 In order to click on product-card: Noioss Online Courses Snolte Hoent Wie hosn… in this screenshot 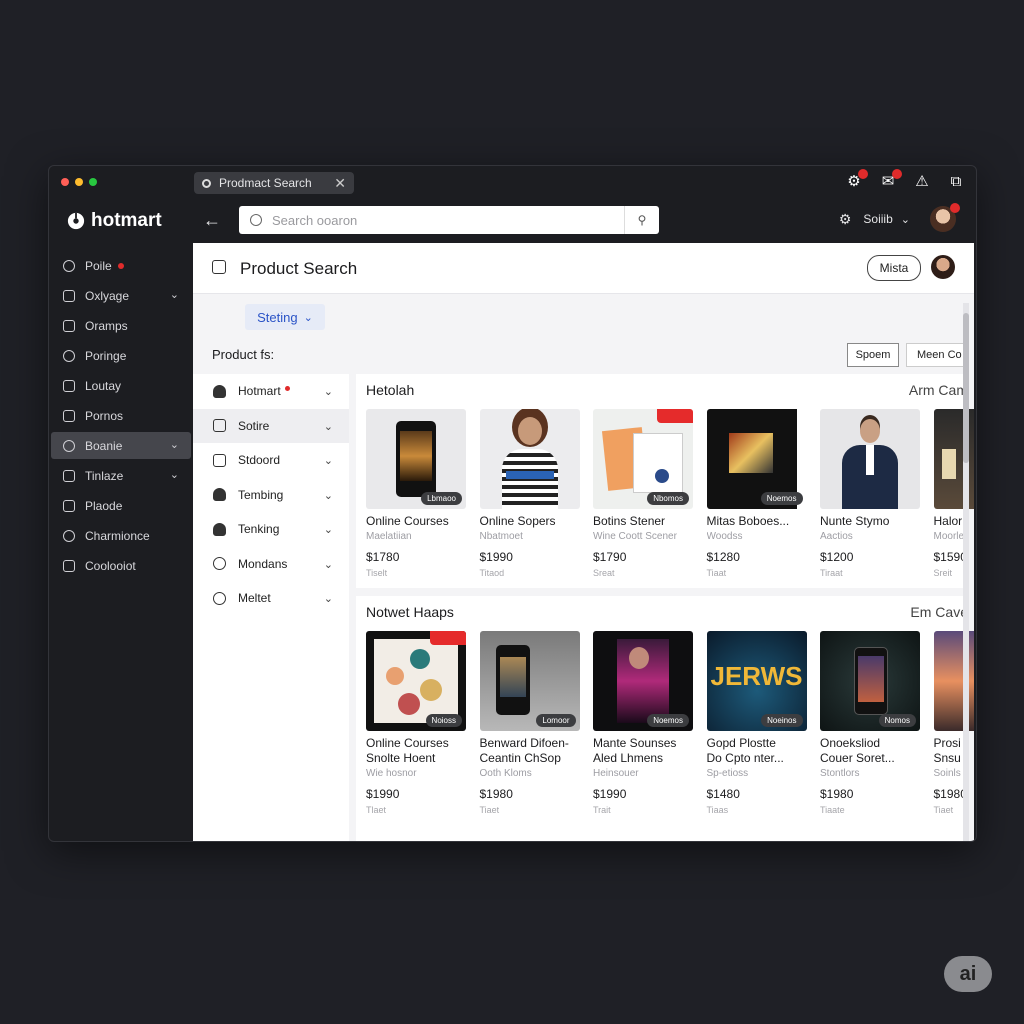, I will do `click(416, 723)`.